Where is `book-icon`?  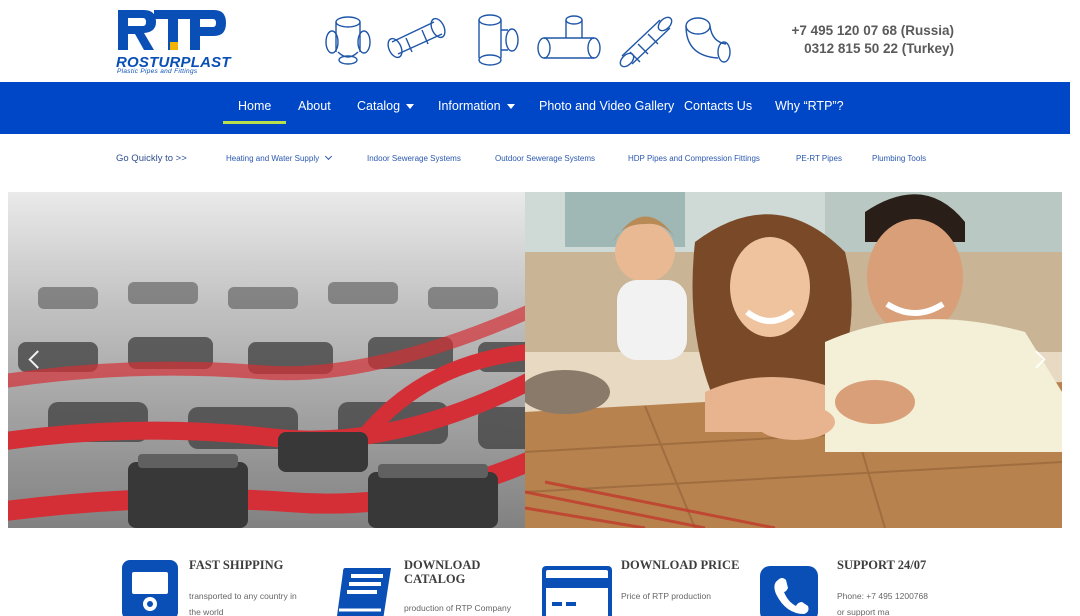
book-icon is located at coordinates (364, 592).